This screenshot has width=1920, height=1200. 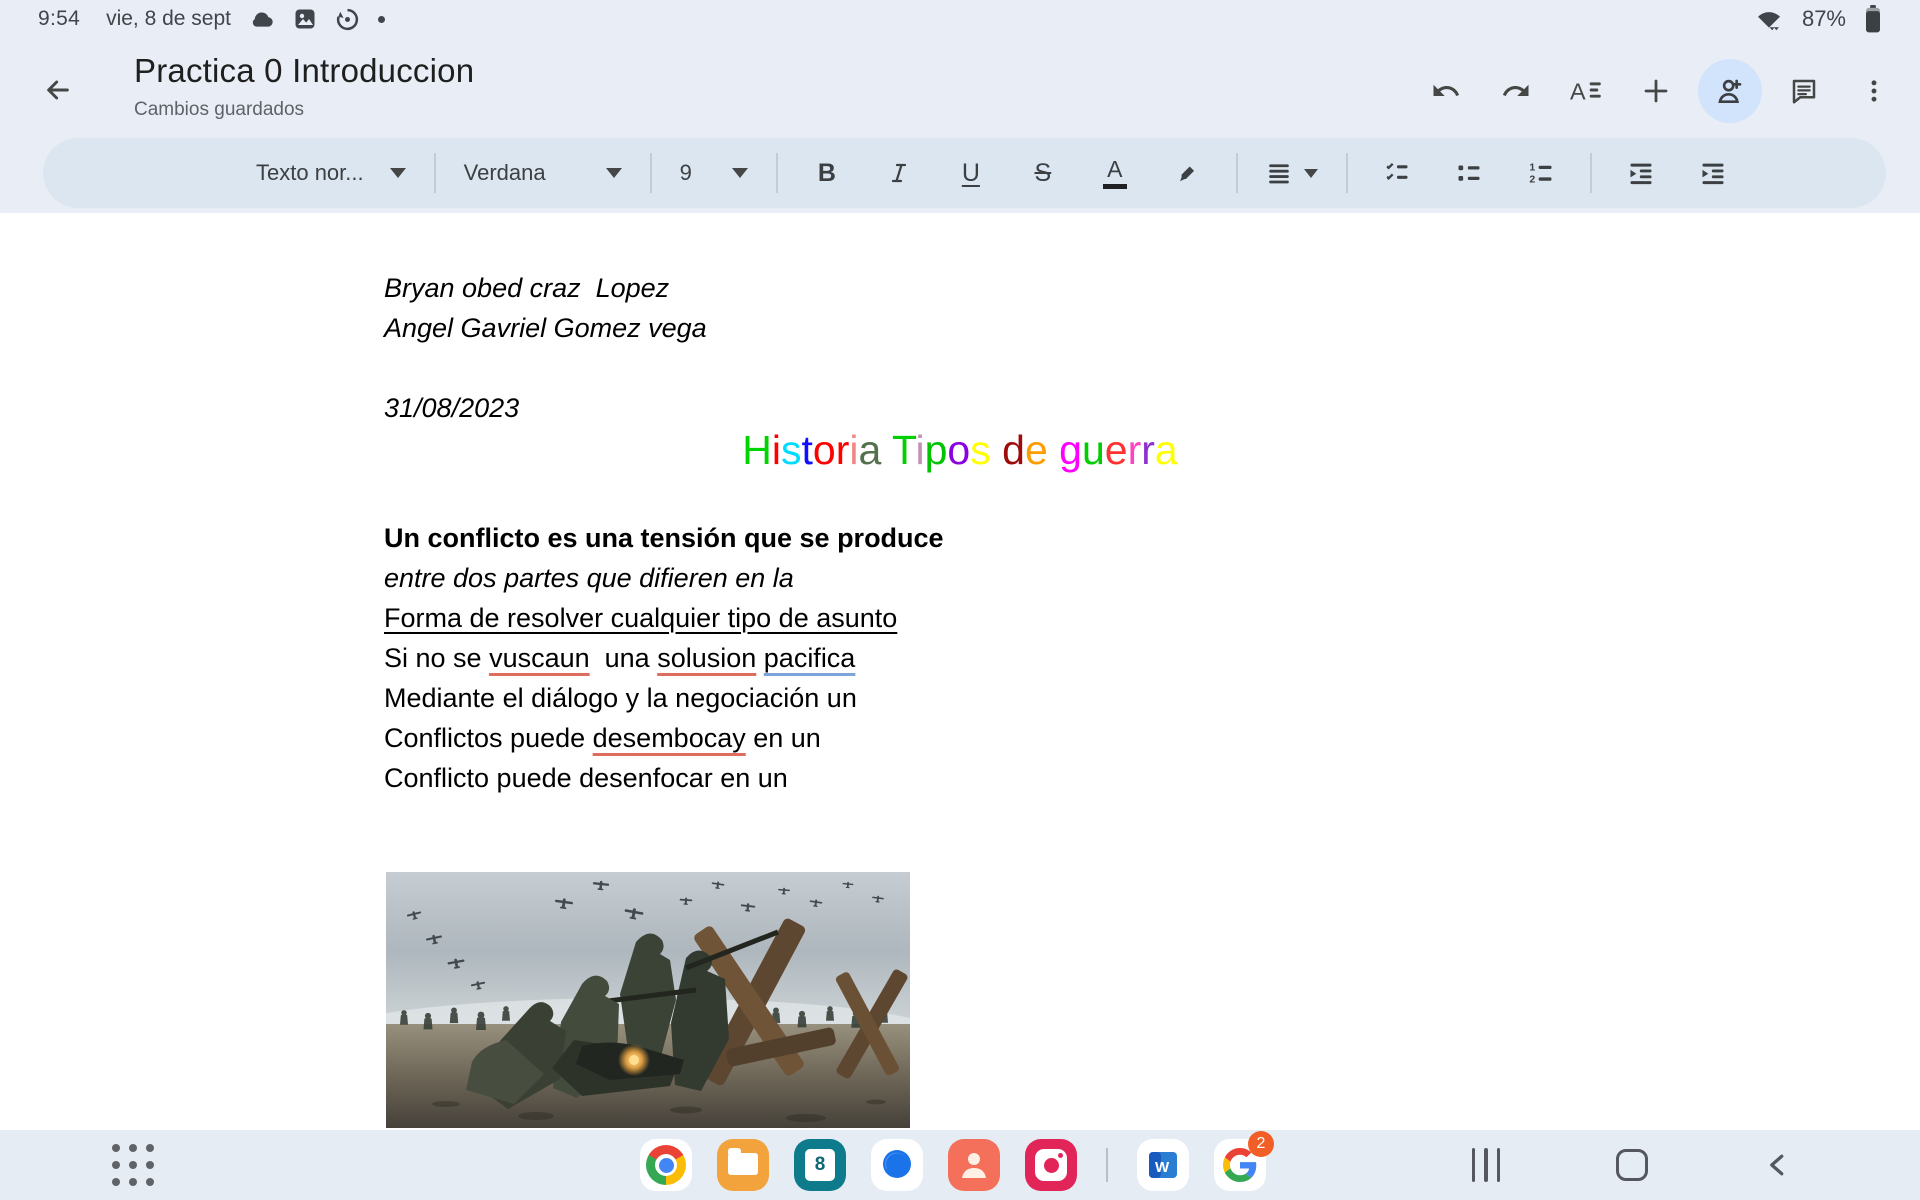 I want to click on italic-button, so click(x=899, y=173).